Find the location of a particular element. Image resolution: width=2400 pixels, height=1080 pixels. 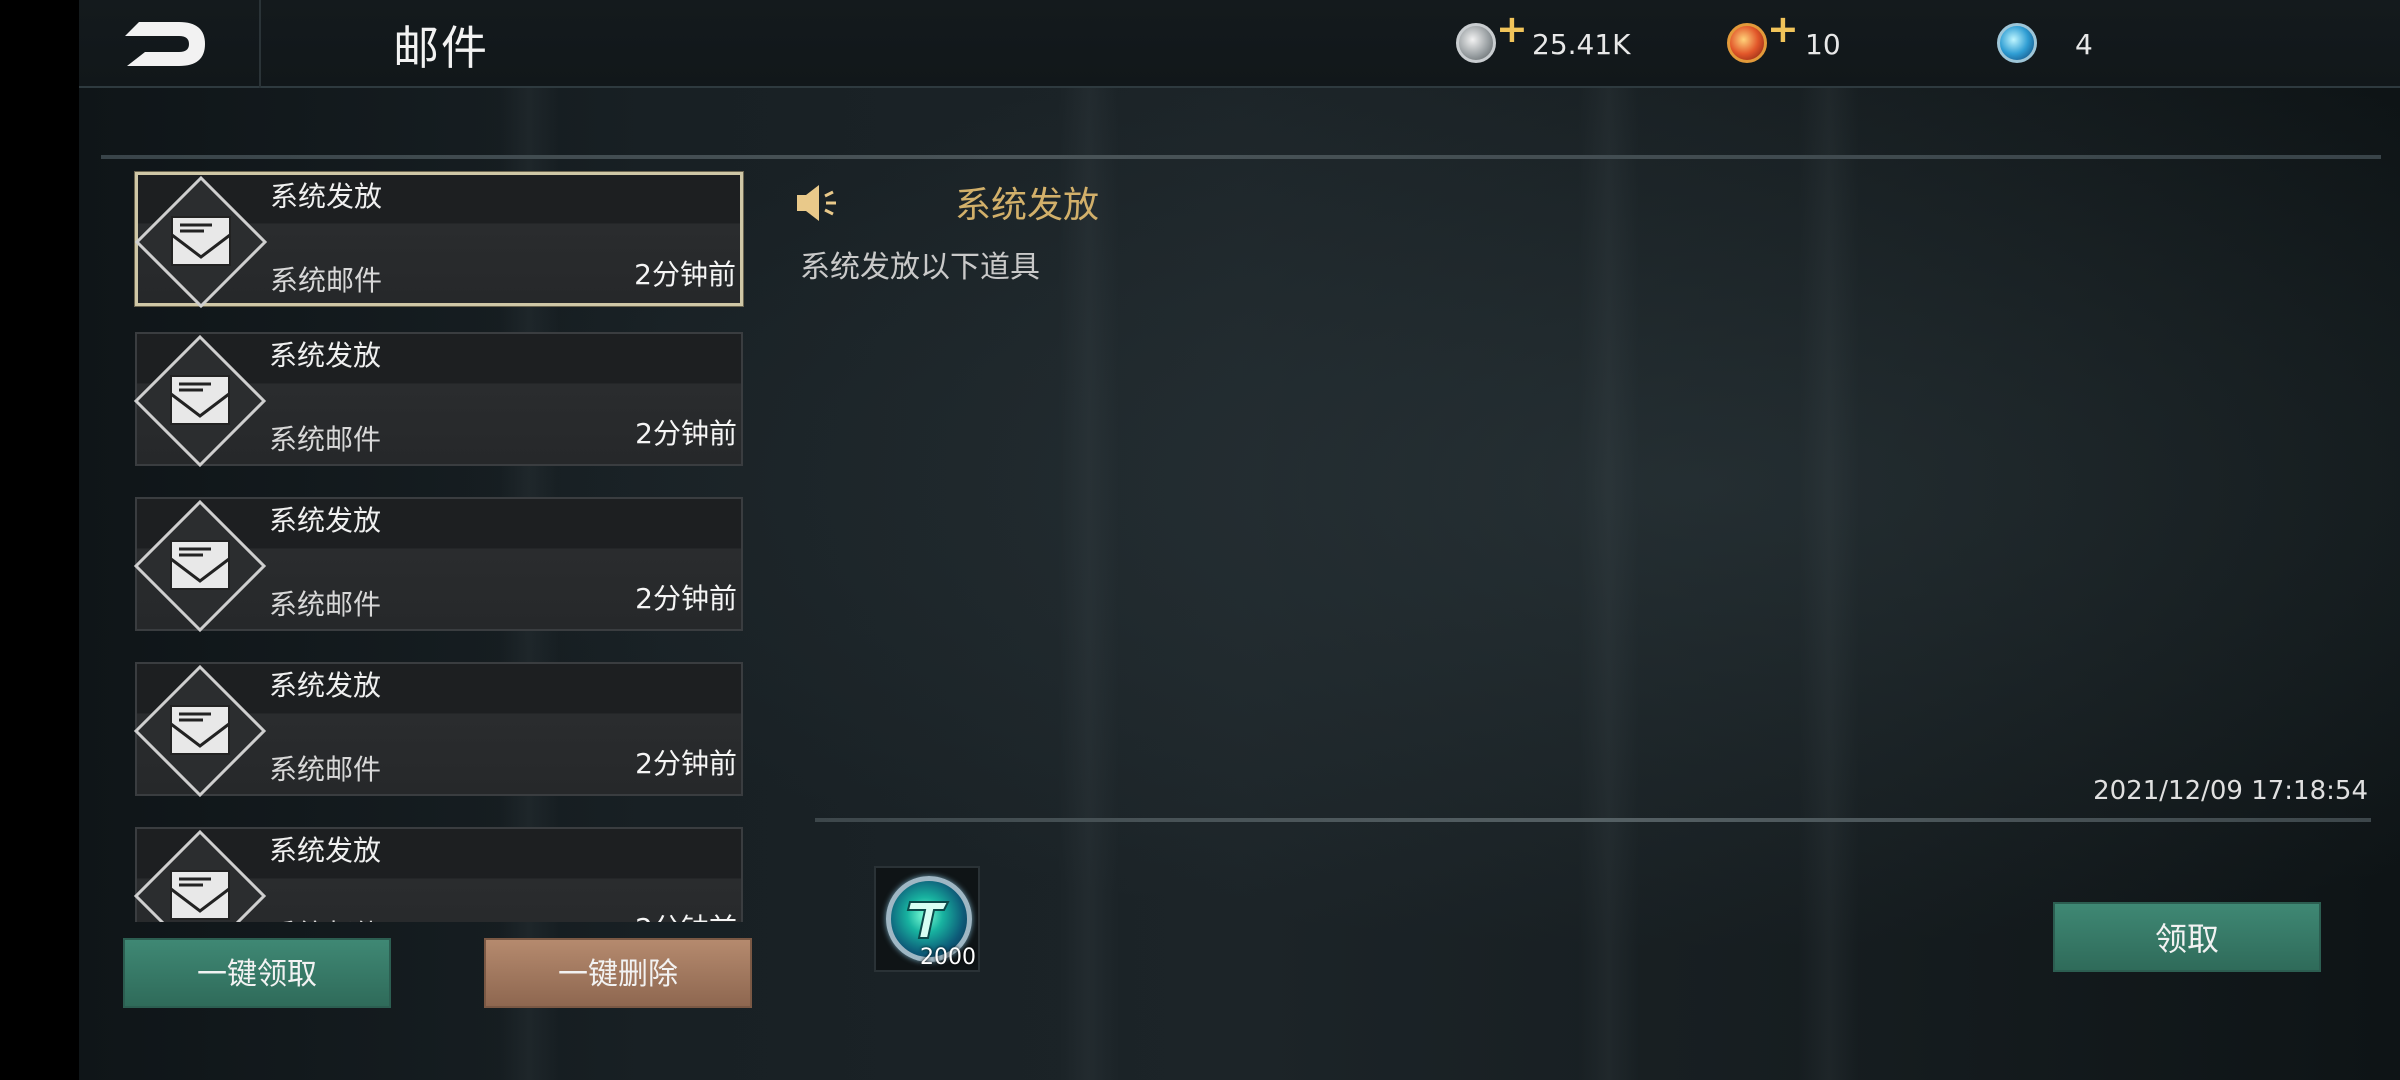

red-coin-icon is located at coordinates (1747, 43).